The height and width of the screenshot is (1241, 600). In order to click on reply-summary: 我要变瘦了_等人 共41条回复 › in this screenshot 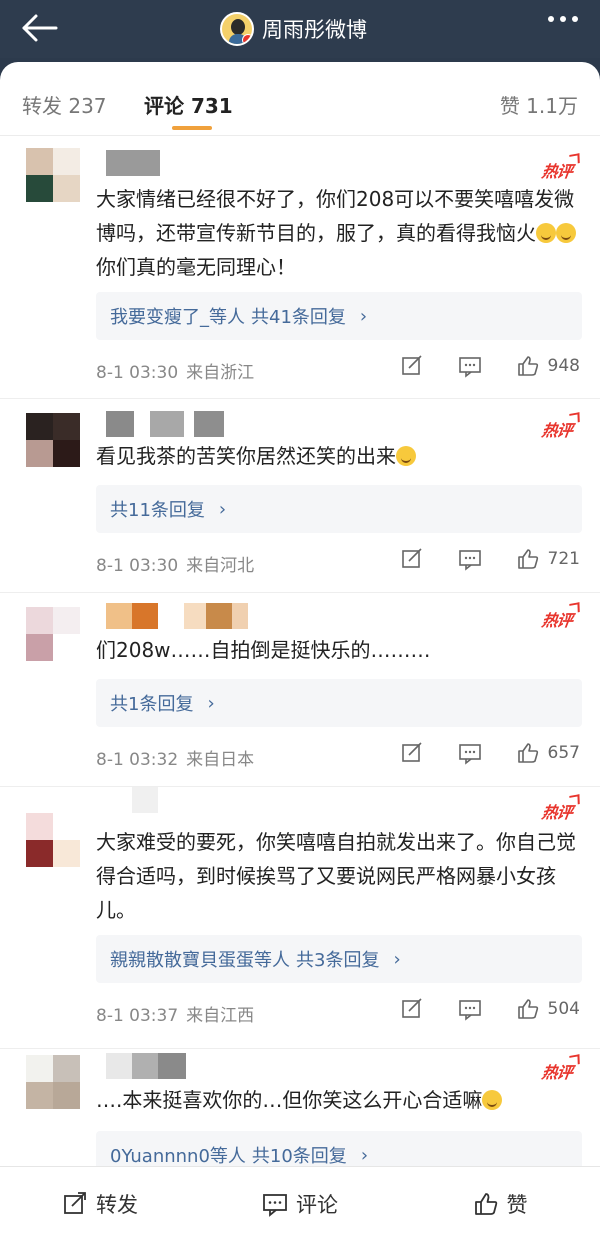, I will do `click(339, 316)`.